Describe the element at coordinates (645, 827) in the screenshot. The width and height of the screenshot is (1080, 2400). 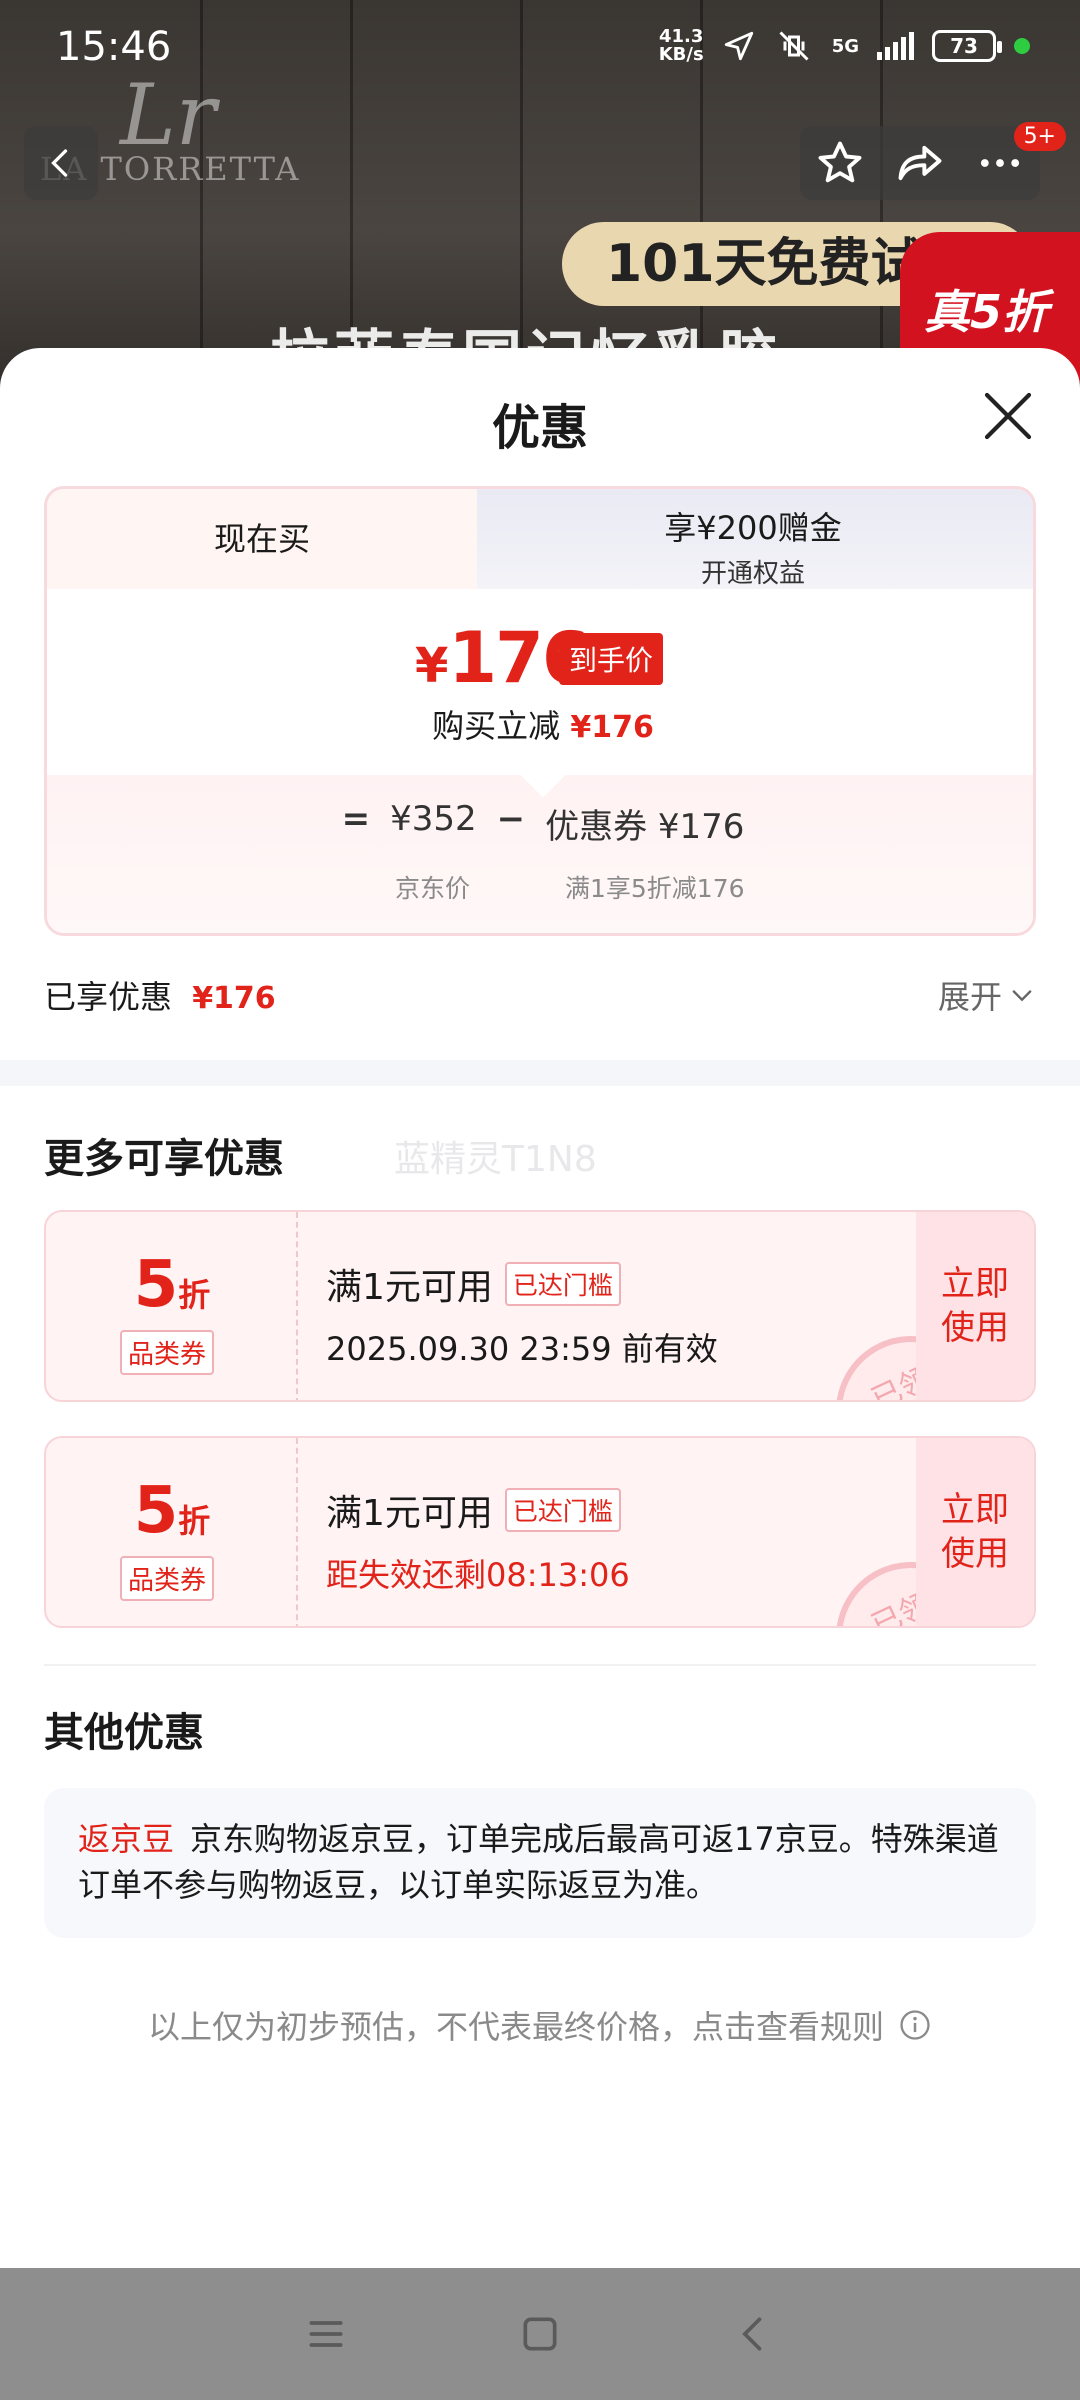
I see `coupon-deduction: 优惠券 ¥176` at that location.